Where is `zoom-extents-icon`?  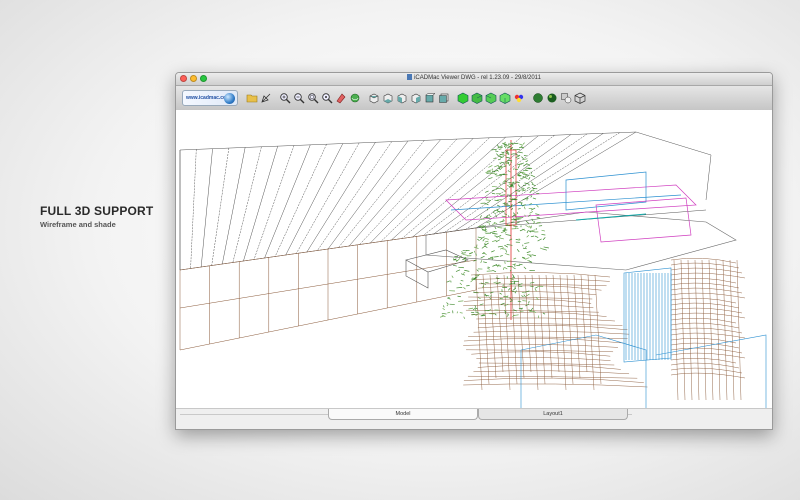
zoom-extents-icon is located at coordinates (326, 98).